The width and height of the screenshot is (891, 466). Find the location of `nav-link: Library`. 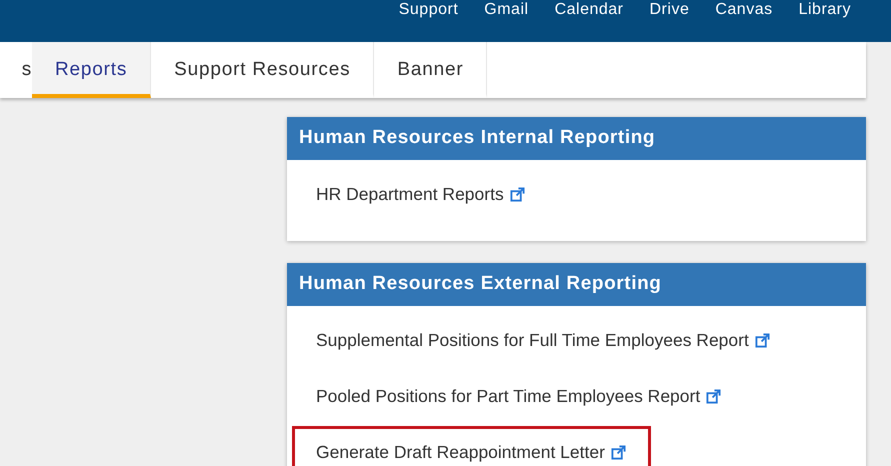

nav-link: Library is located at coordinates (824, 10).